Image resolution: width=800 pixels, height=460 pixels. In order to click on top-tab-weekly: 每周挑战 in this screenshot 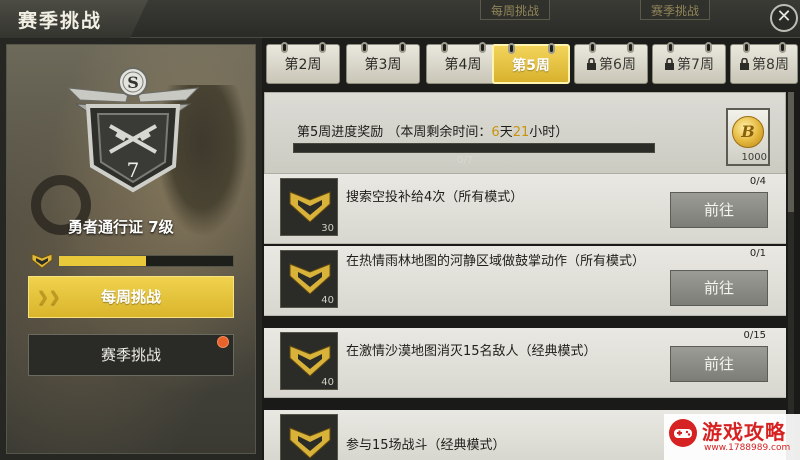, I will do `click(515, 10)`.